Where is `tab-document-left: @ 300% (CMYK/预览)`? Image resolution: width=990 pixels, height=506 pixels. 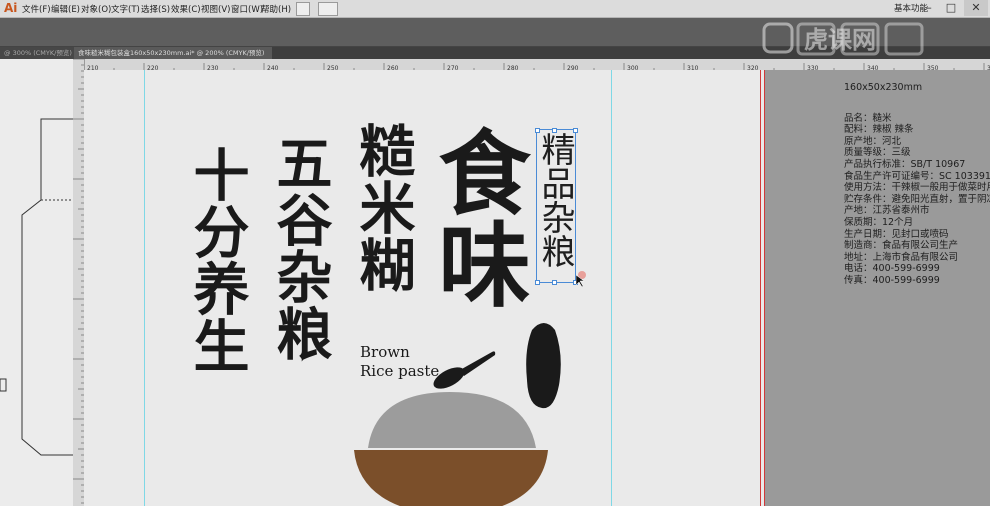
tab-document-left: @ 300% (CMYK/预览) is located at coordinates (40, 53).